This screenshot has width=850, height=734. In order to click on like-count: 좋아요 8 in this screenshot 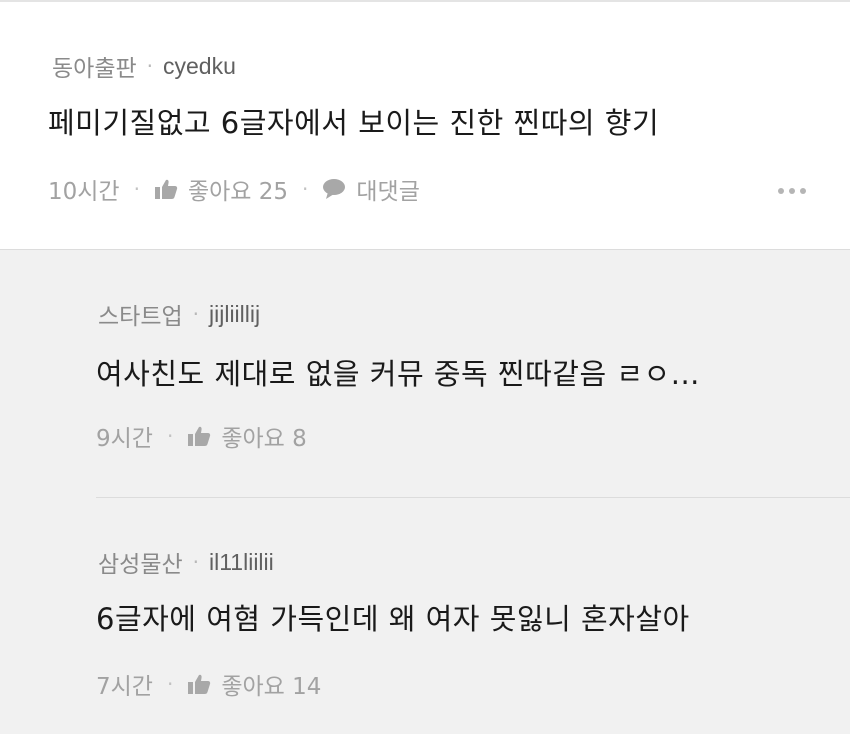, I will do `click(264, 439)`.